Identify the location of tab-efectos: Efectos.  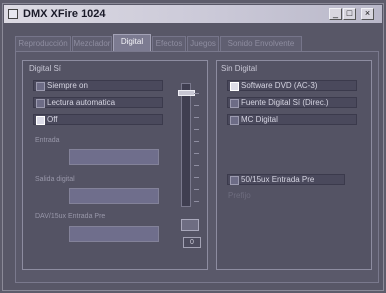
(169, 43).